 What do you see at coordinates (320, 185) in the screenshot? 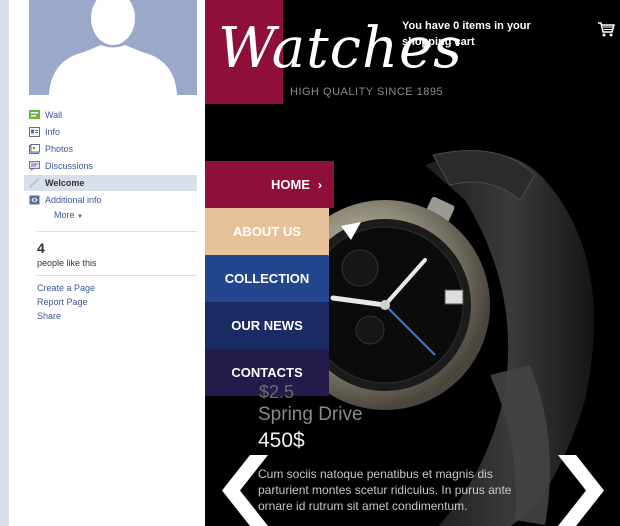
I see `chevron-right-icon: ›` at bounding box center [320, 185].